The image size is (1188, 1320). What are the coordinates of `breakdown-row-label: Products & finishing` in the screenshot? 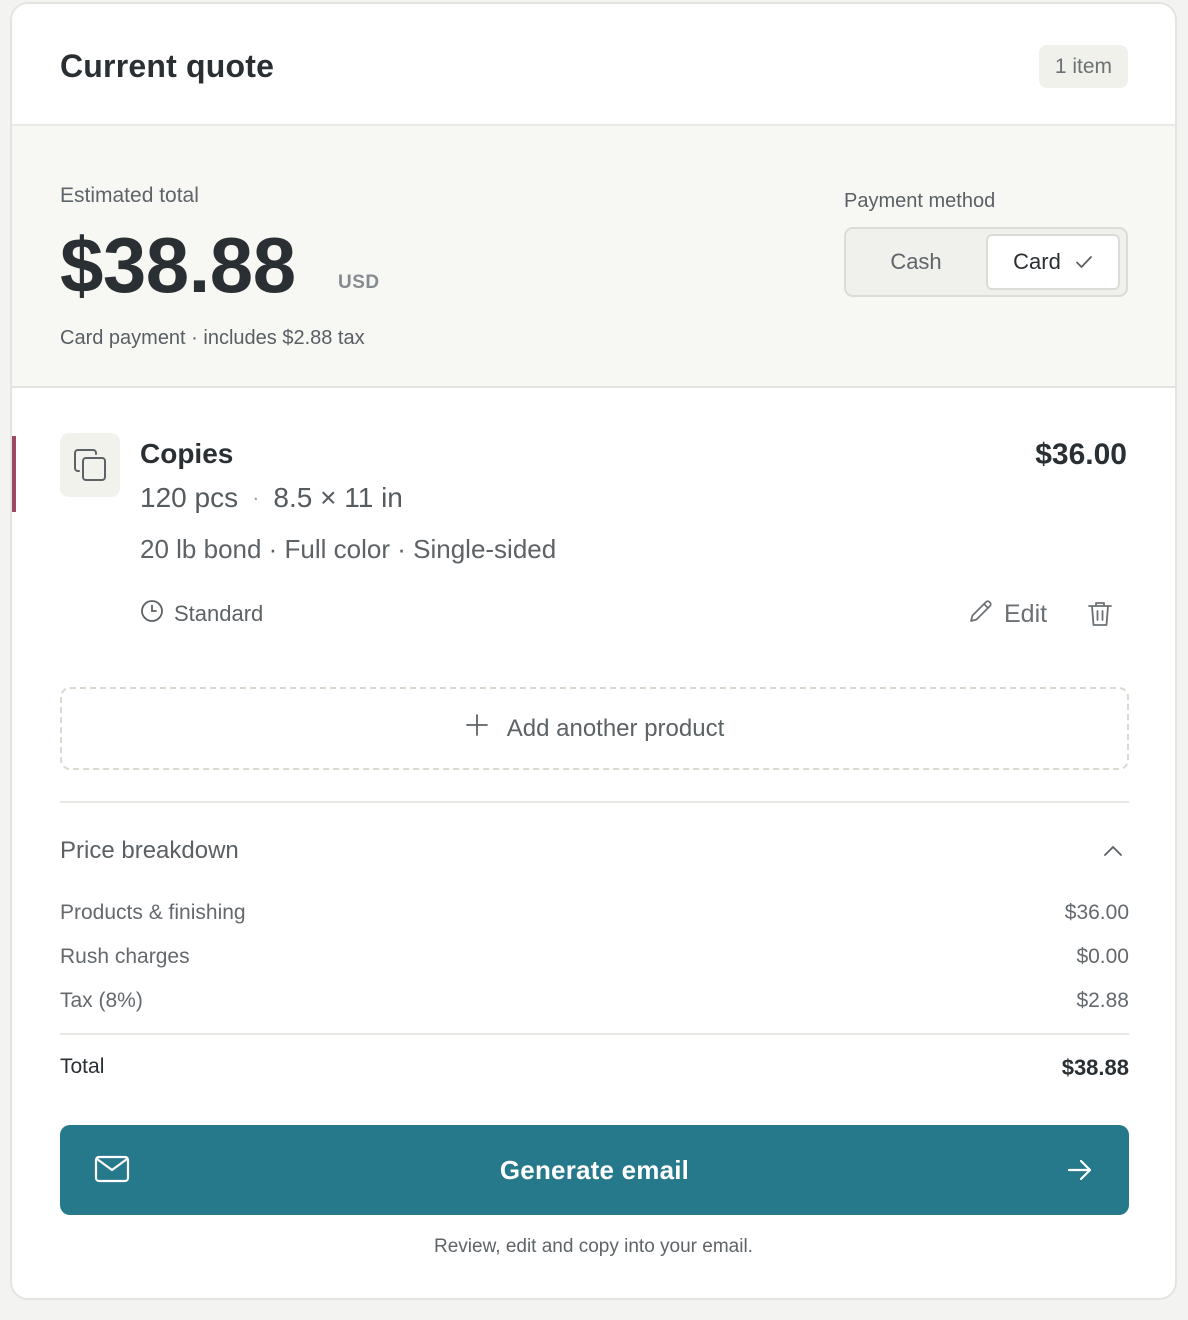 It's located at (153, 912).